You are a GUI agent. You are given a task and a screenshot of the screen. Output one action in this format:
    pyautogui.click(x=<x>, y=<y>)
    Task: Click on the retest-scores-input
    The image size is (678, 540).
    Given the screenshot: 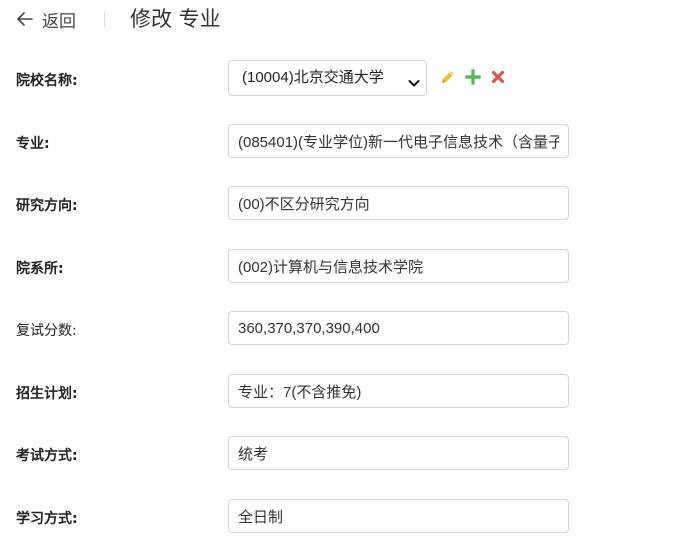 What is the action you would take?
    pyautogui.click(x=398, y=328)
    